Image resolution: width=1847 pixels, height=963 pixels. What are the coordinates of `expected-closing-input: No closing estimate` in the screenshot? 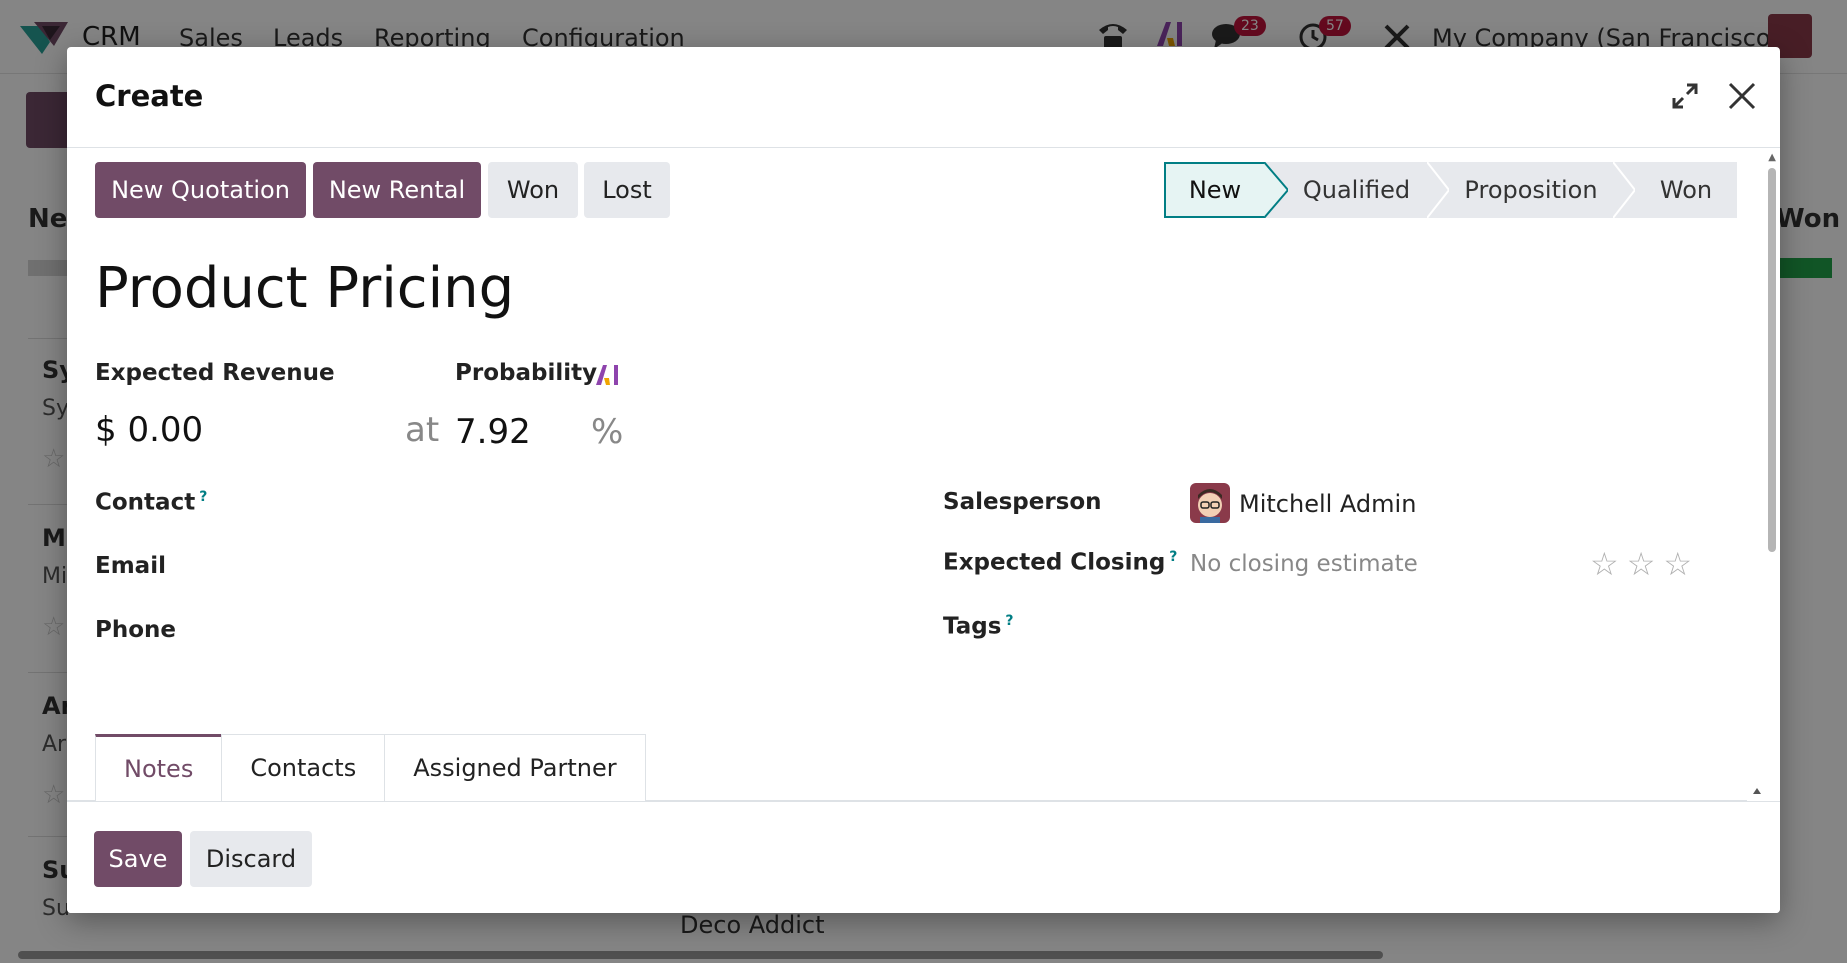 It's located at (1304, 564).